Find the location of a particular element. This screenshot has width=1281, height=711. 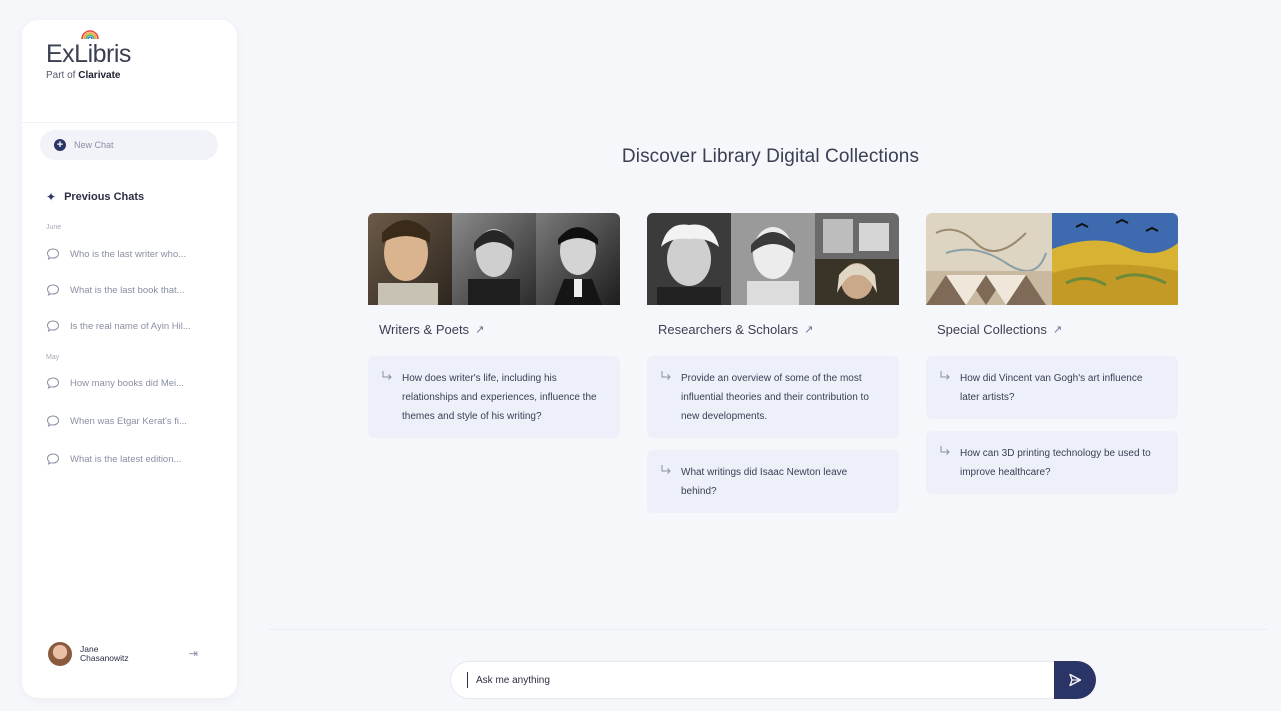

chat-group-label: June is located at coordinates (54, 227).